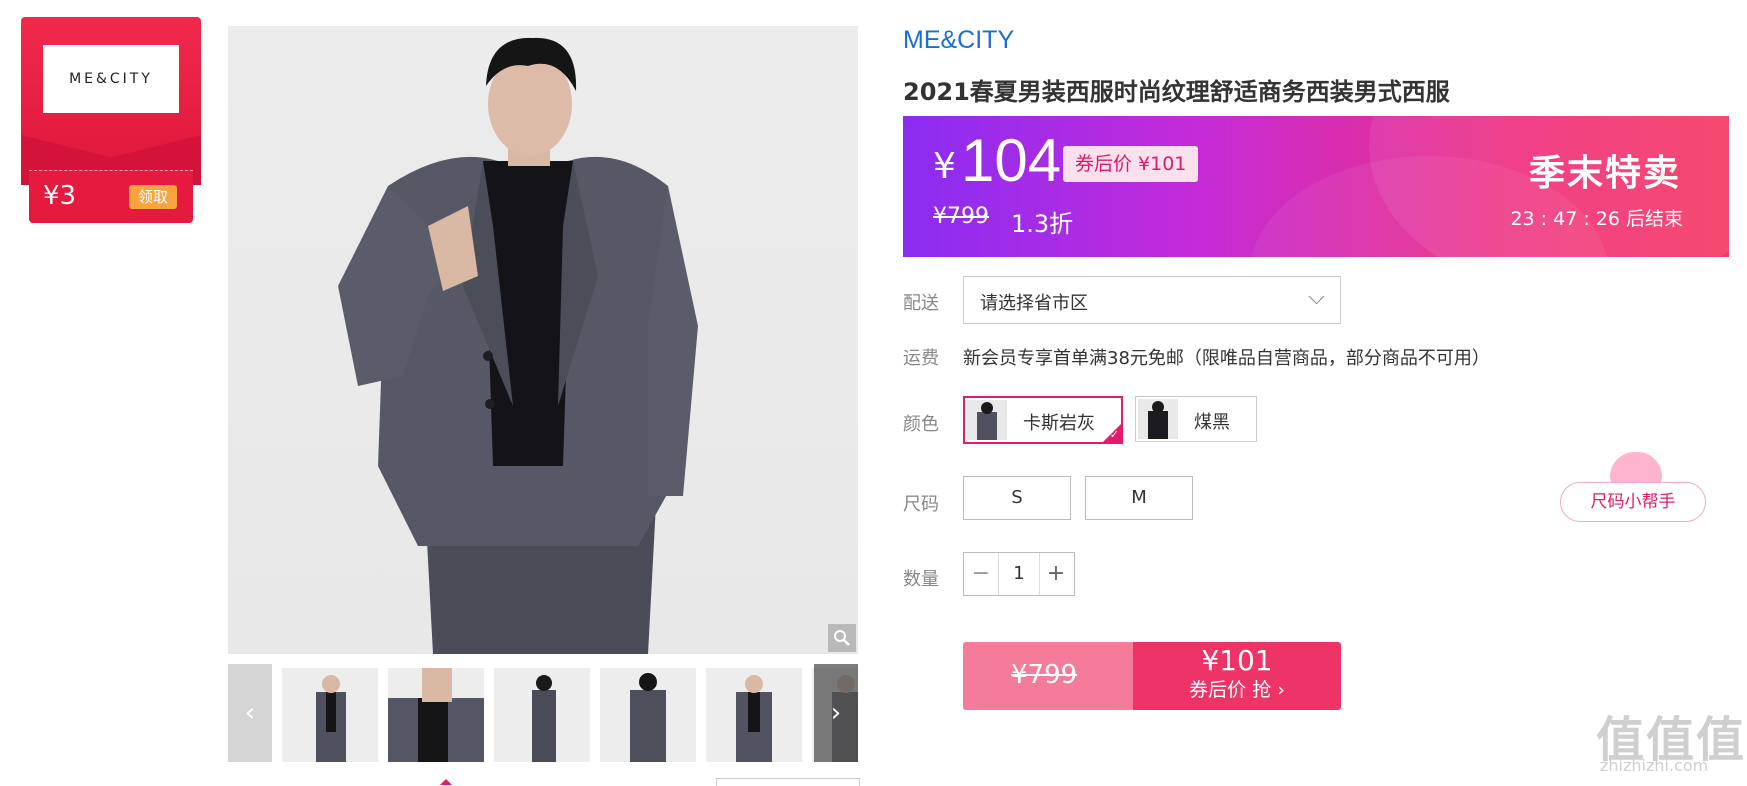  I want to click on coupon-card: ME&CITY ¥3 领取, so click(111, 120).